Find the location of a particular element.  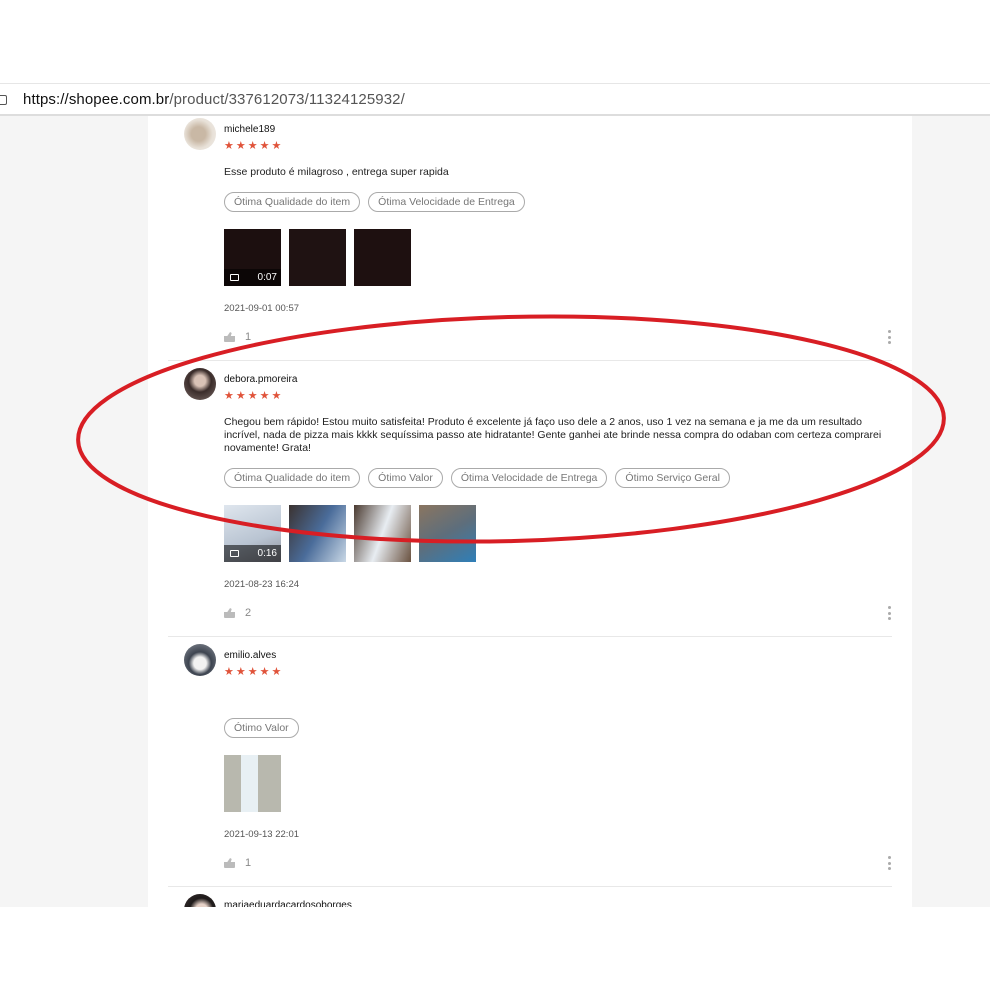

review-date: 2021-09-13 22:01 is located at coordinates (262, 834).